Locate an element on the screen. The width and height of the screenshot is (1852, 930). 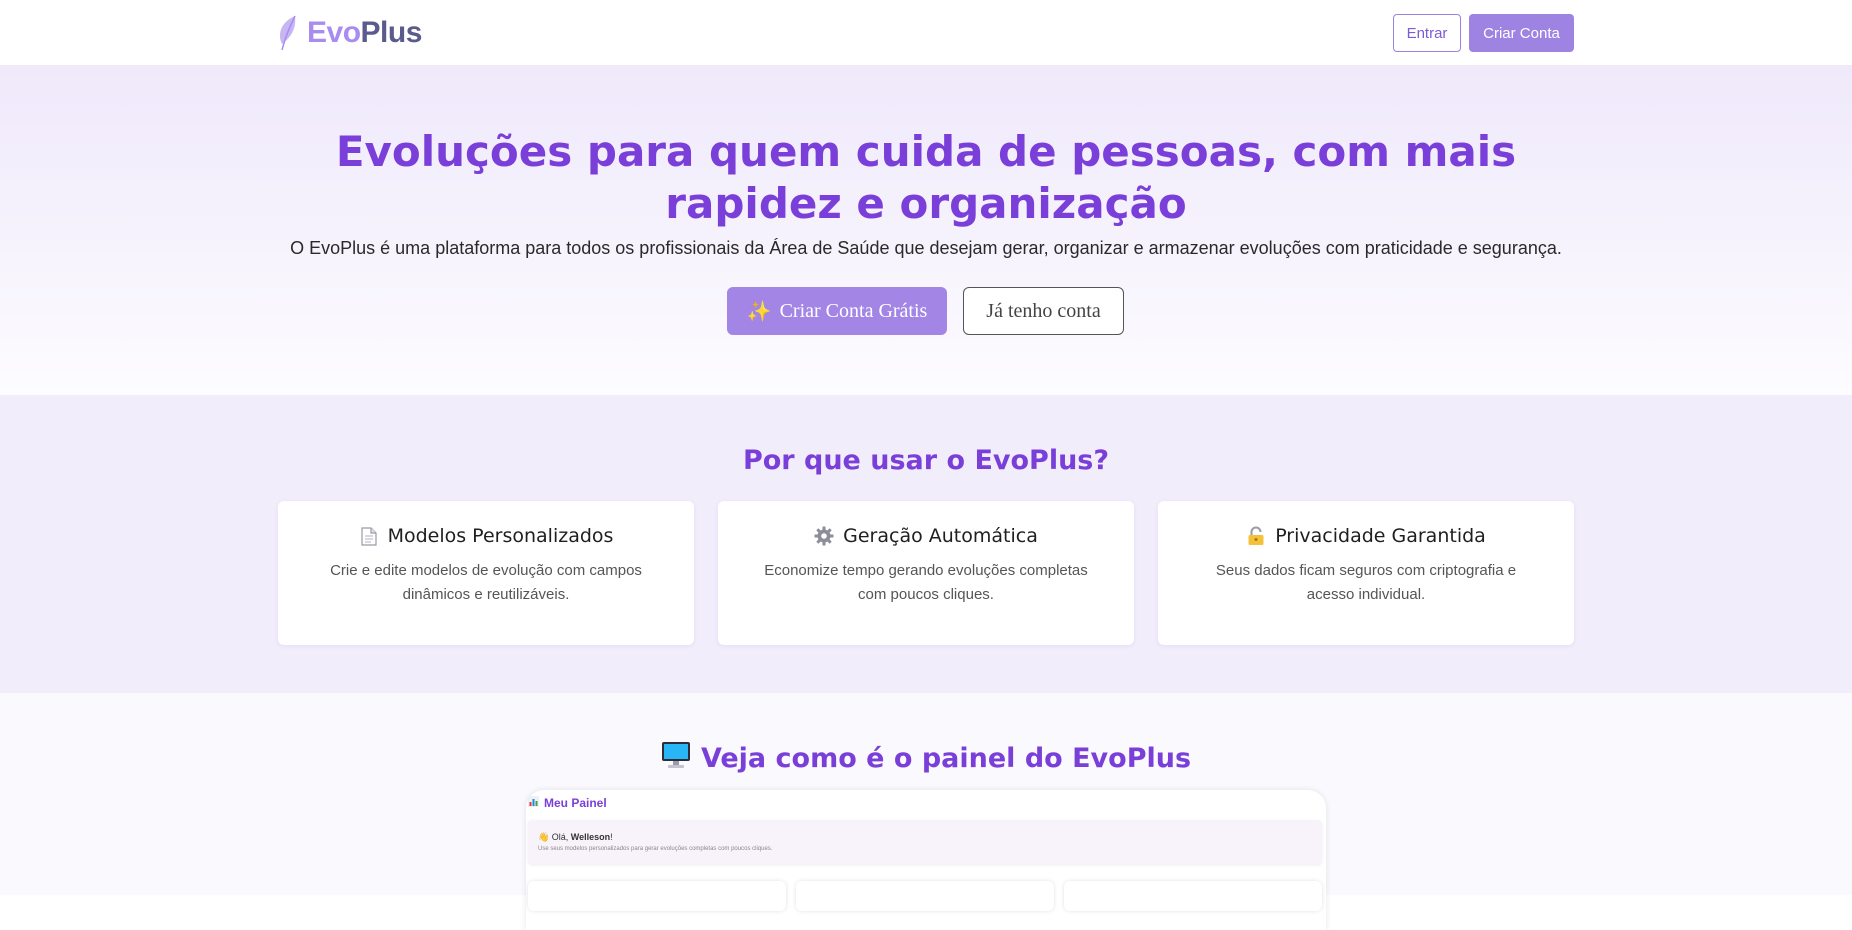
document-icon is located at coordinates (369, 536).